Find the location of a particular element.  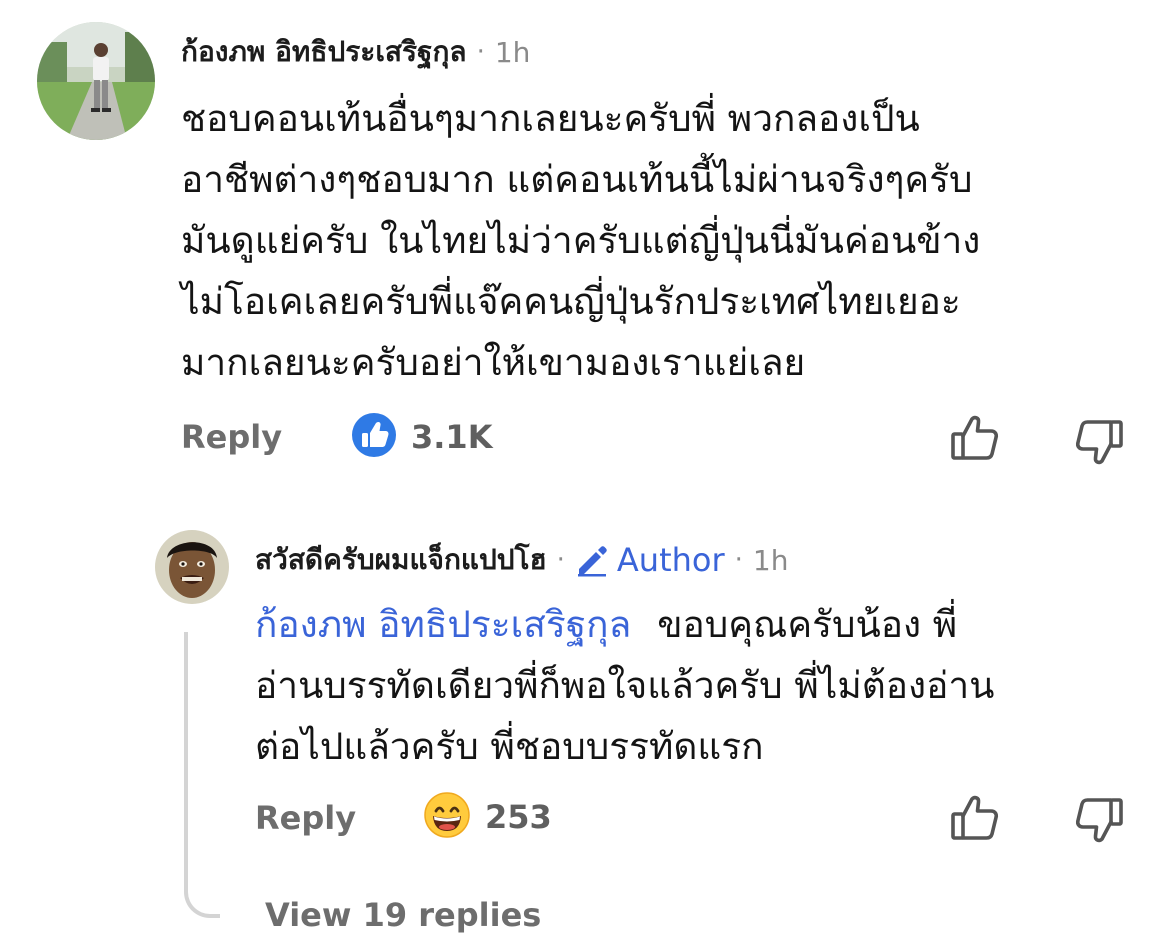

reply-reaction-count: 253 is located at coordinates (518, 817).